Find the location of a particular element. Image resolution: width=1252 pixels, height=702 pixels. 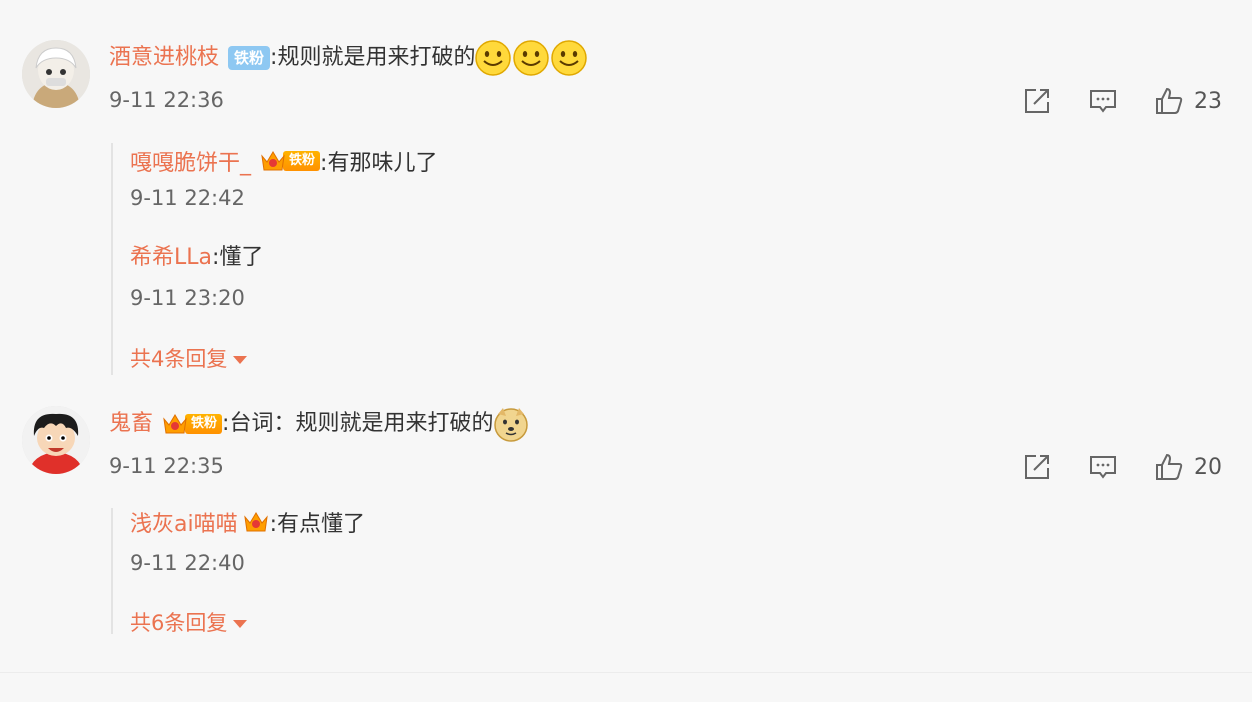

more-replies-link: 共6条回复 is located at coordinates (189, 622).